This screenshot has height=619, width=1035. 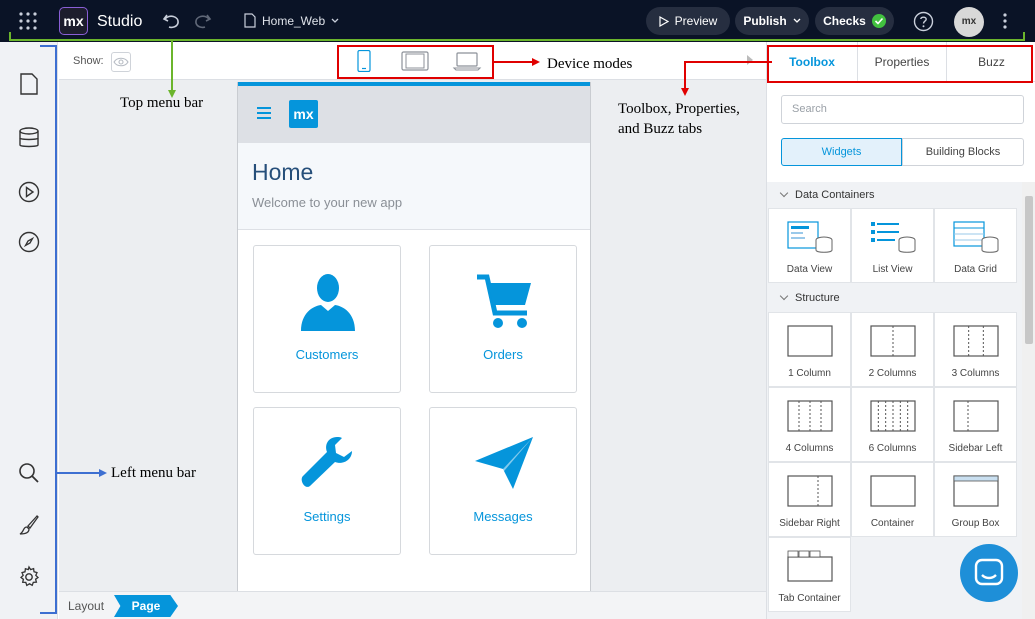 I want to click on annotation-top-menu-bar: Top menu bar, so click(x=162, y=103).